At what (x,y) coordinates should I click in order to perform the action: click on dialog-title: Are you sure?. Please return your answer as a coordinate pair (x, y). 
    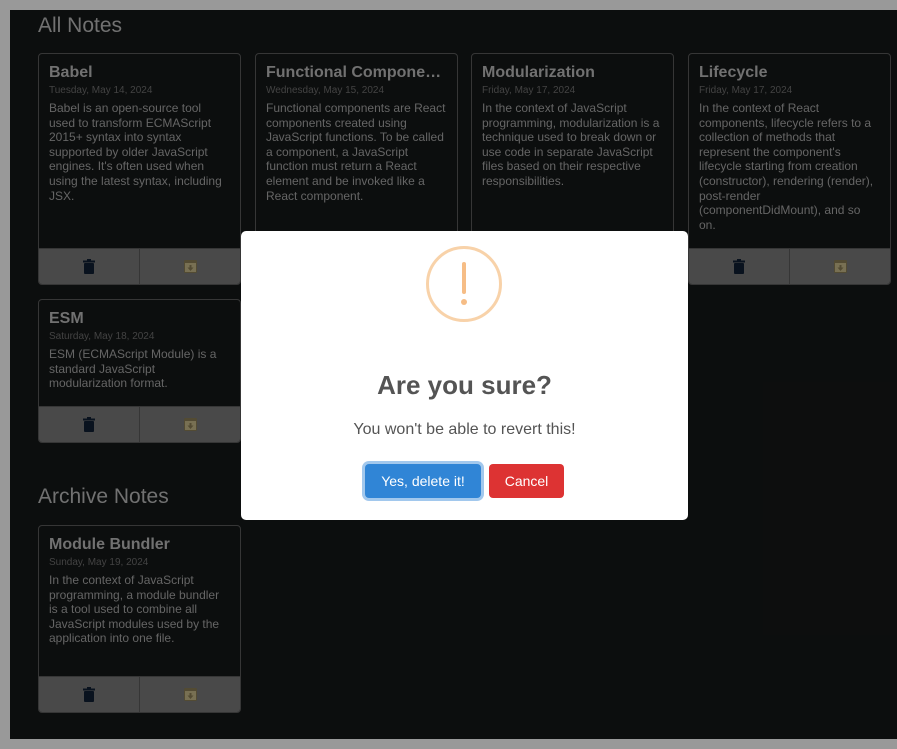
    Looking at the image, I should click on (464, 385).